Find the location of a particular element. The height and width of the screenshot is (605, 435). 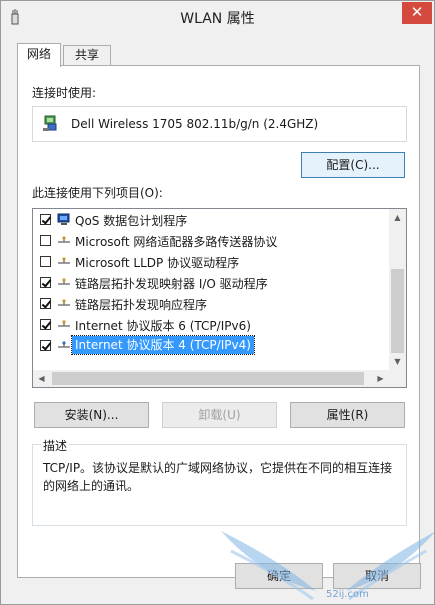

properties-button: 属性(R) is located at coordinates (347, 415).